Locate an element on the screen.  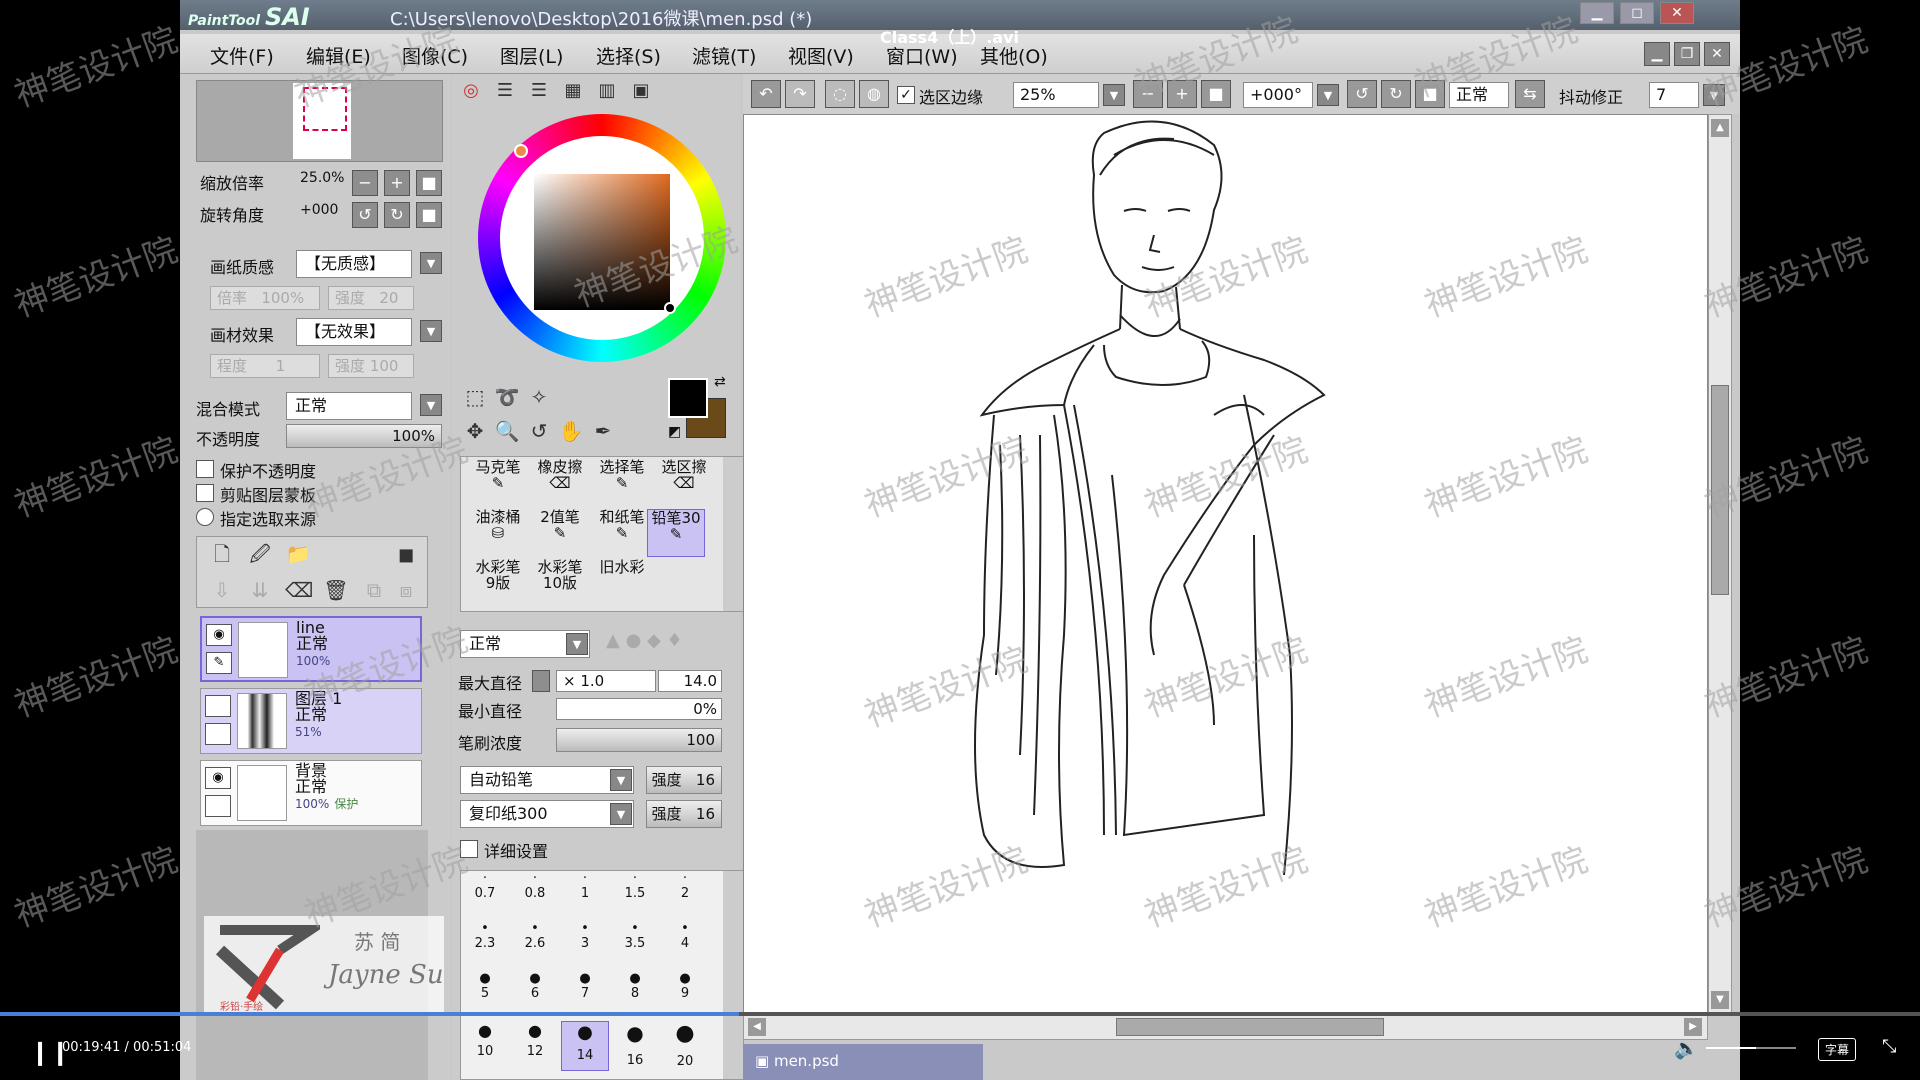
navigator-viewport is located at coordinates (325, 109).